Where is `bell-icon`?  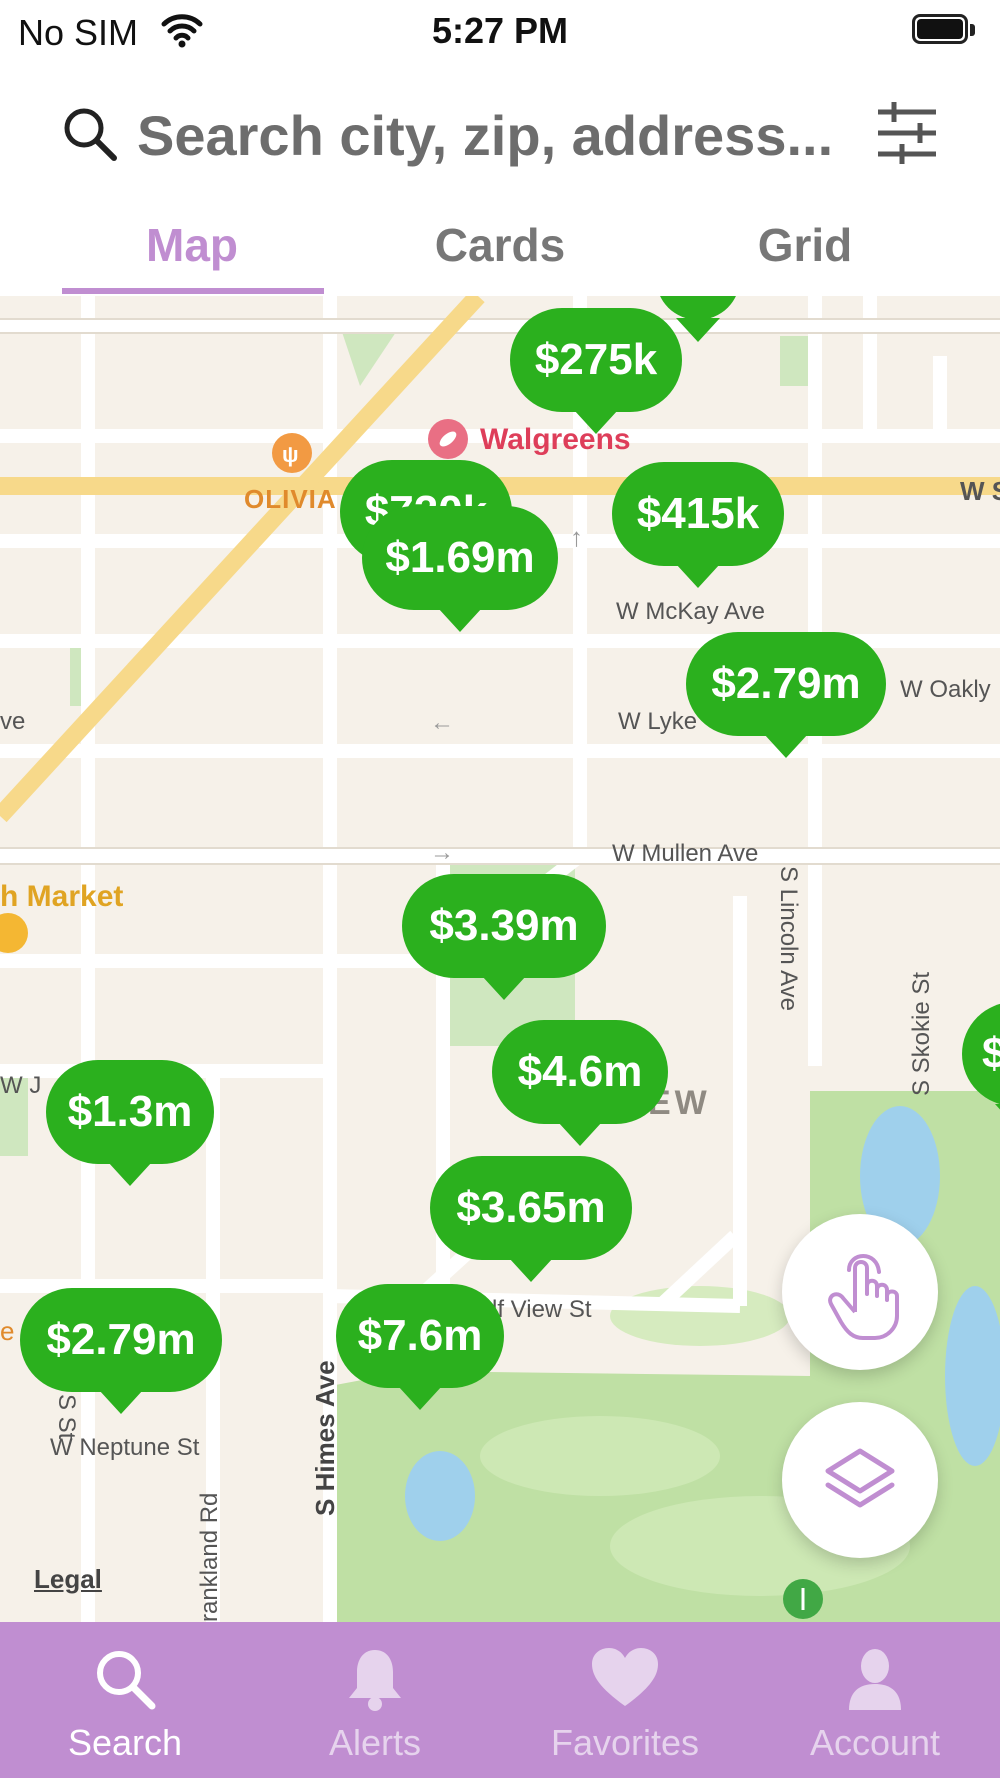 bell-icon is located at coordinates (375, 1679).